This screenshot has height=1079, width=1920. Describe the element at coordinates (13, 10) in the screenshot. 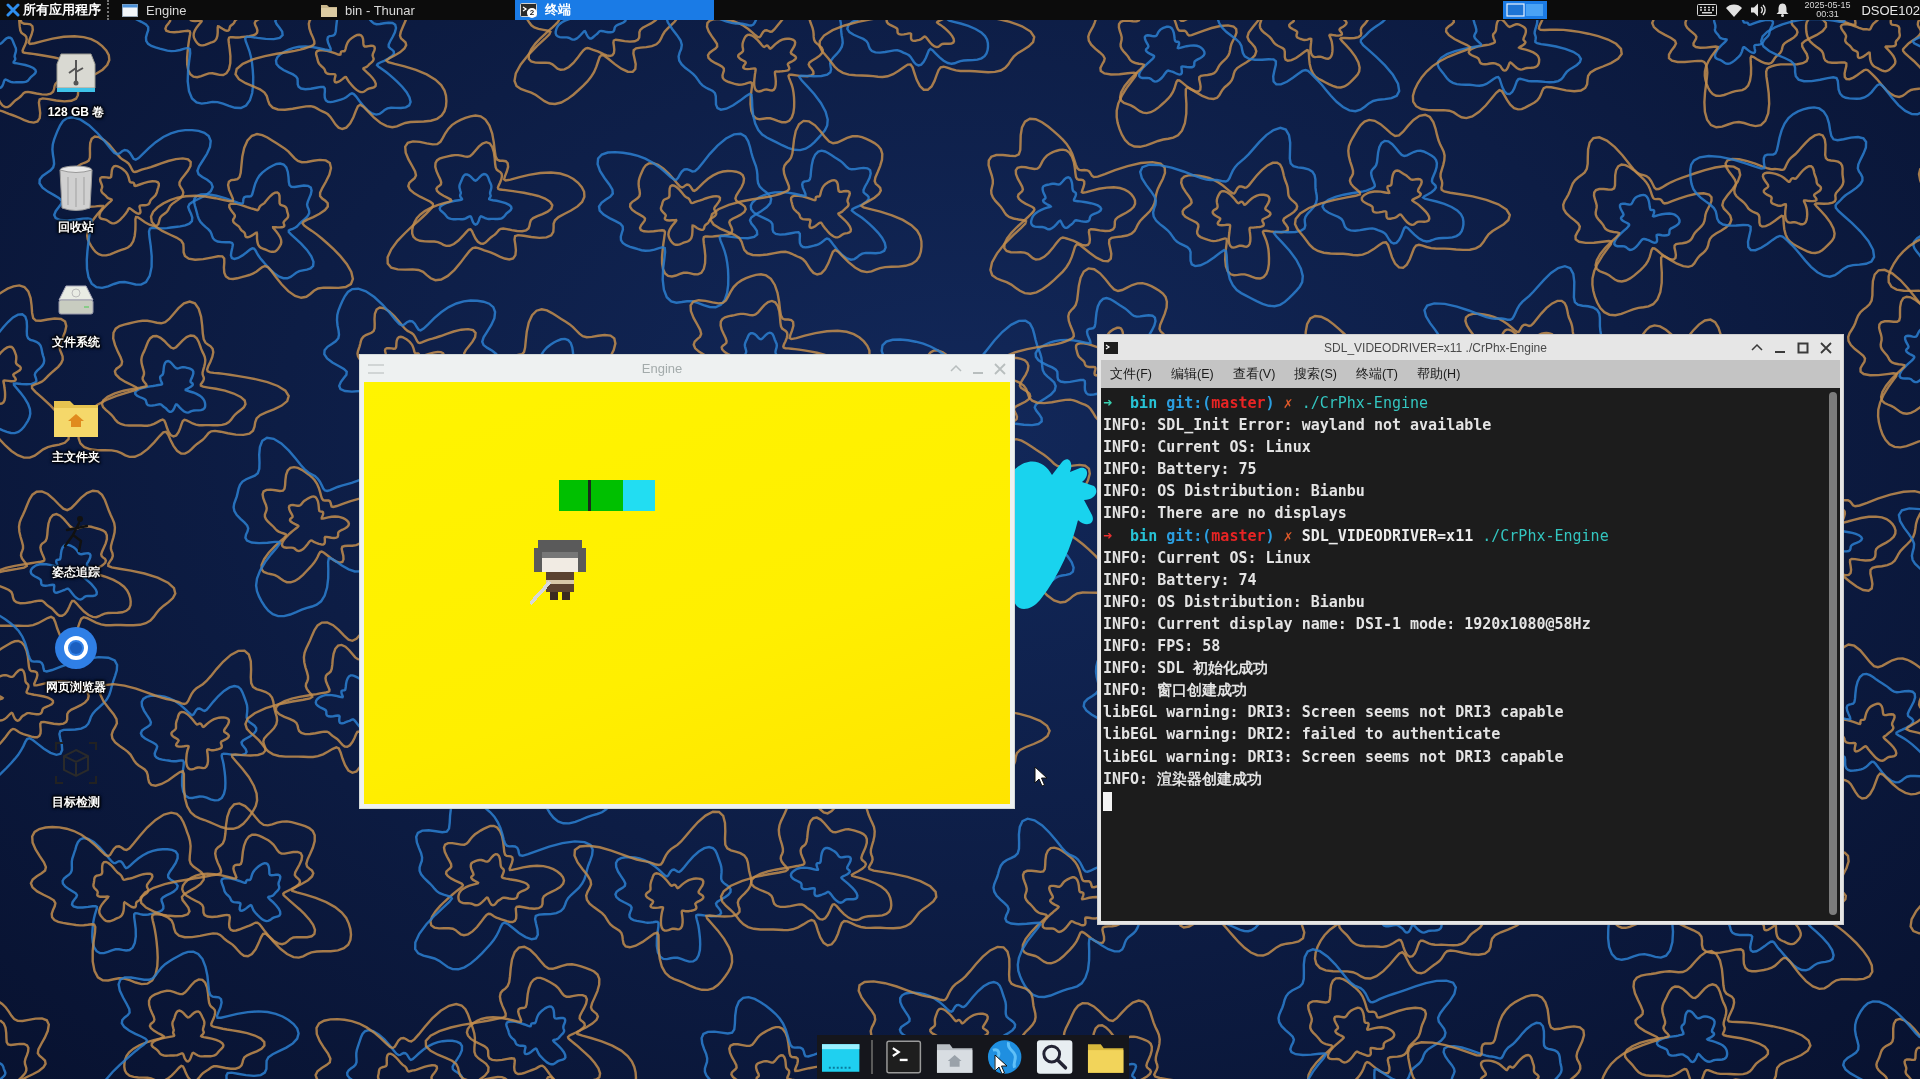

I see `x-logo-icon` at that location.